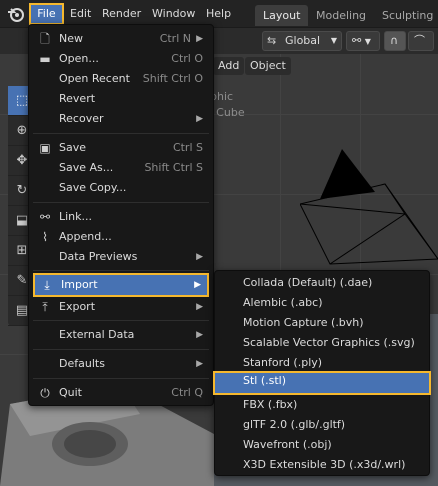 The image size is (438, 486). Describe the element at coordinates (45, 59) in the screenshot. I see `folder-icon: ▬` at that location.